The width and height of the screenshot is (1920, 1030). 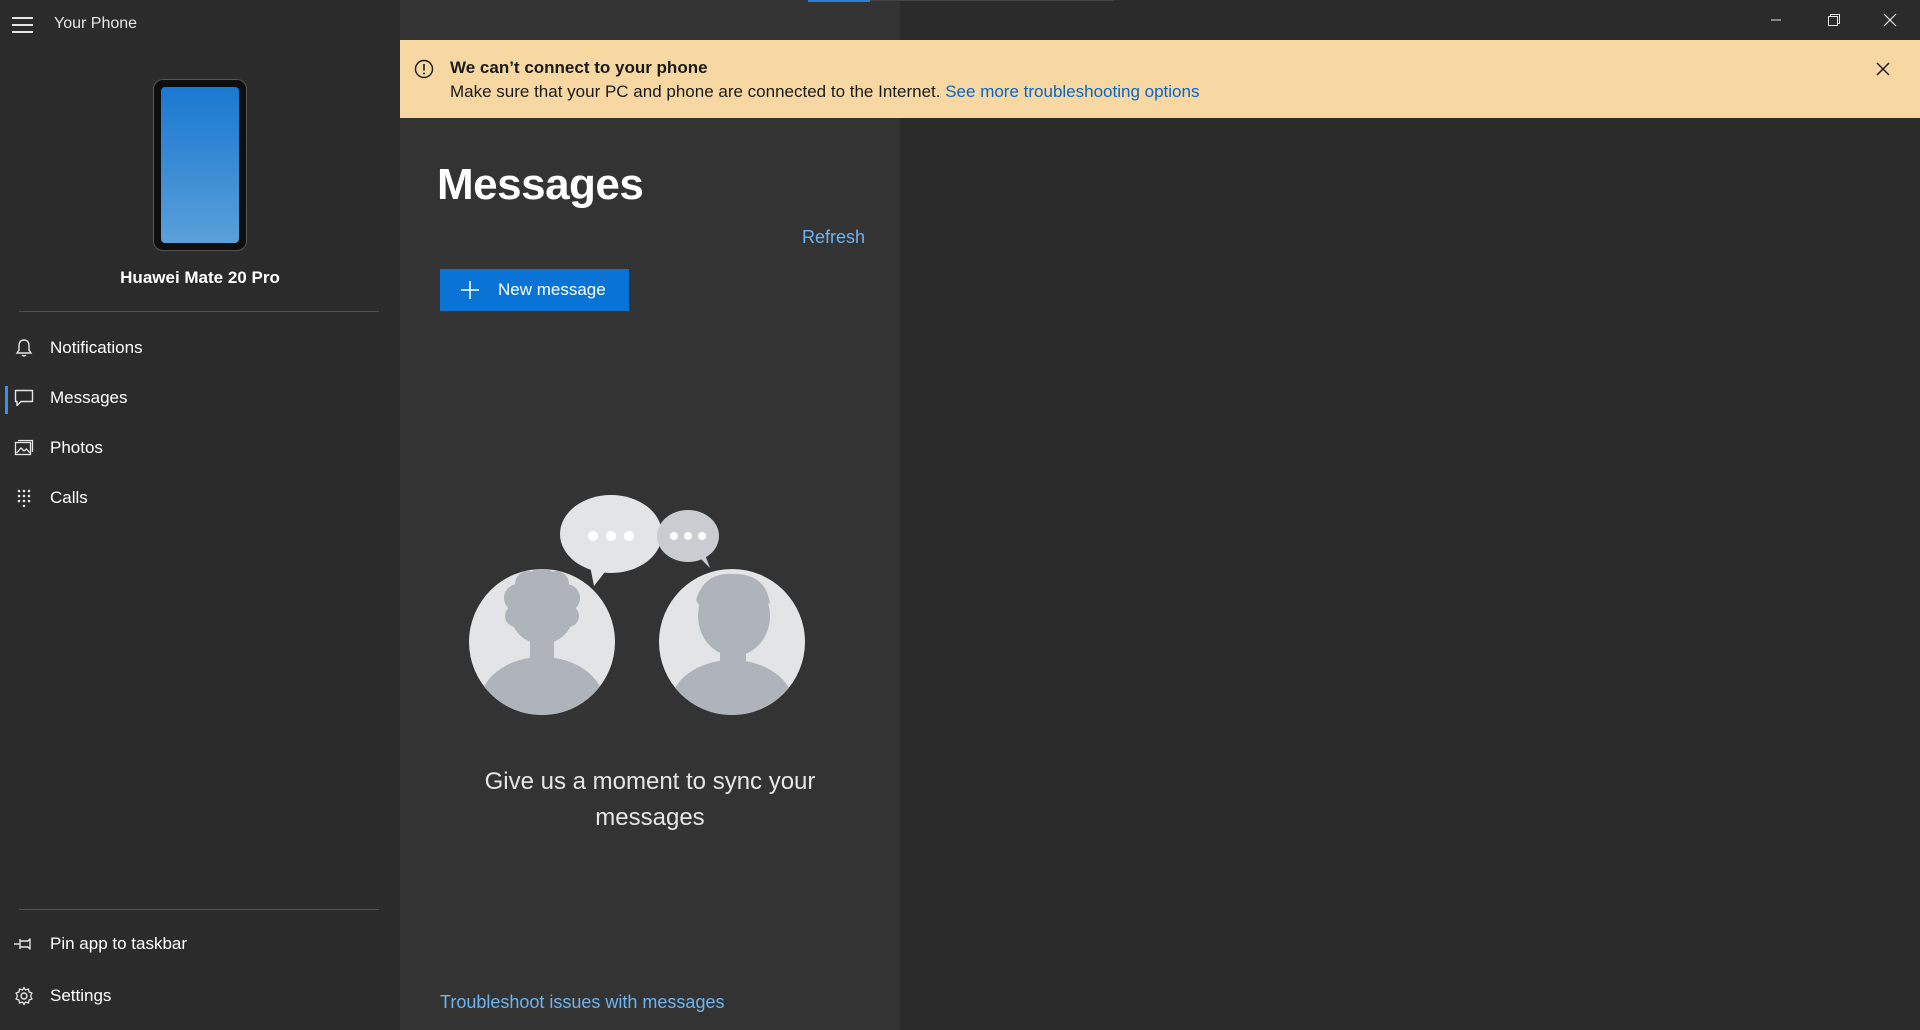 I want to click on info-circle-icon, so click(x=424, y=69).